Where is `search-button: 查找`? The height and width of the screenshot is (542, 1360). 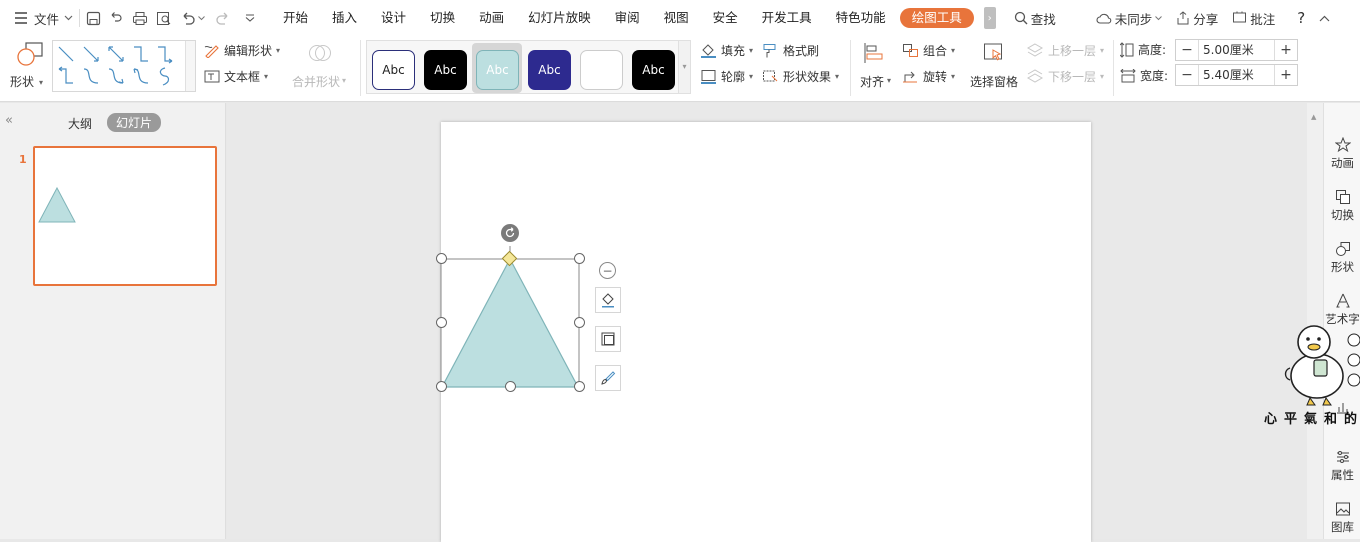
search-button: 查找 is located at coordinates (1035, 18).